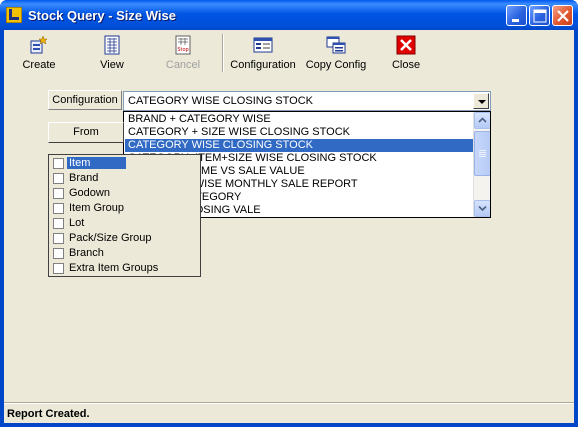 This screenshot has height=427, width=578. Describe the element at coordinates (289, 413) in the screenshot. I see `status-bar: Report Created.` at that location.